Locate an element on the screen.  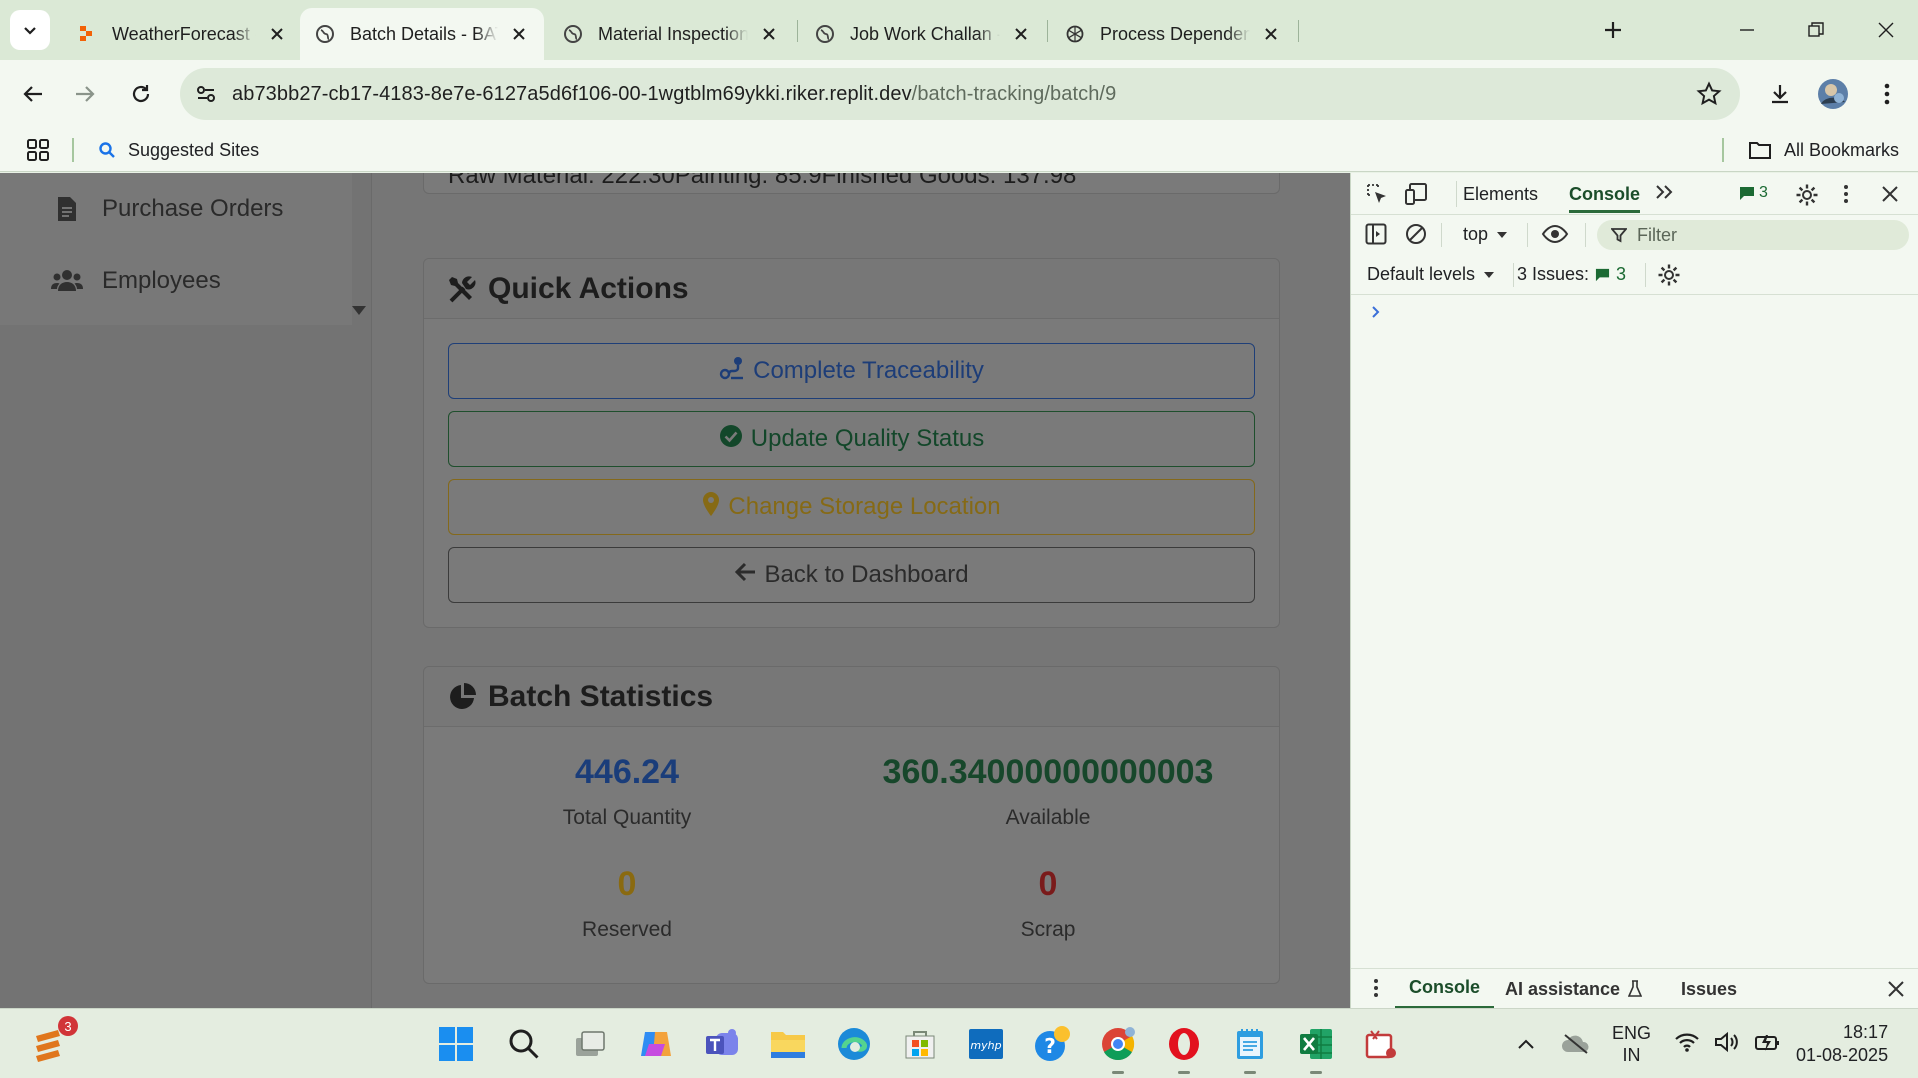
context-selector: top is located at coordinates (1485, 234).